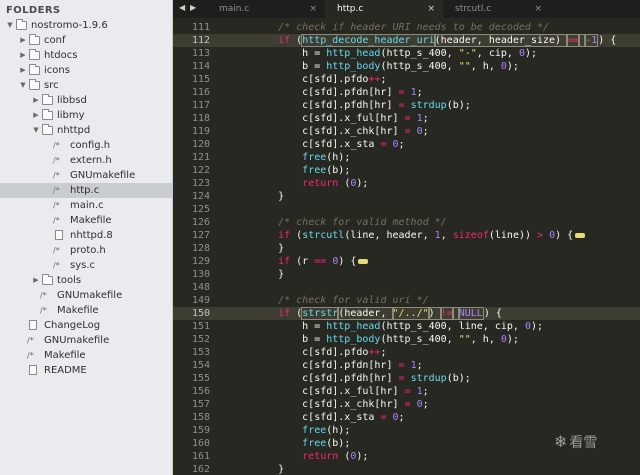  I want to click on code-line: 114 b = http_body(http_s_400, "", h, 0);, so click(406, 66).